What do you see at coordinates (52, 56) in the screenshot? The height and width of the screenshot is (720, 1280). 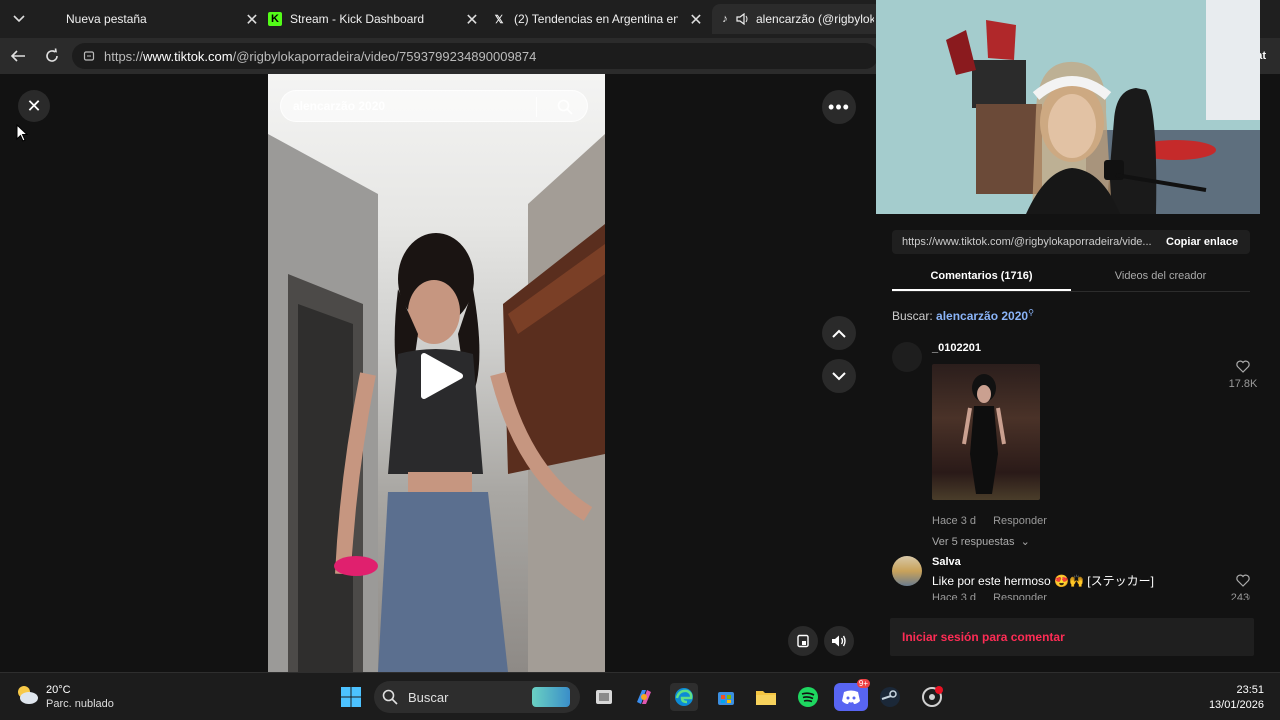 I see `reload-icon` at bounding box center [52, 56].